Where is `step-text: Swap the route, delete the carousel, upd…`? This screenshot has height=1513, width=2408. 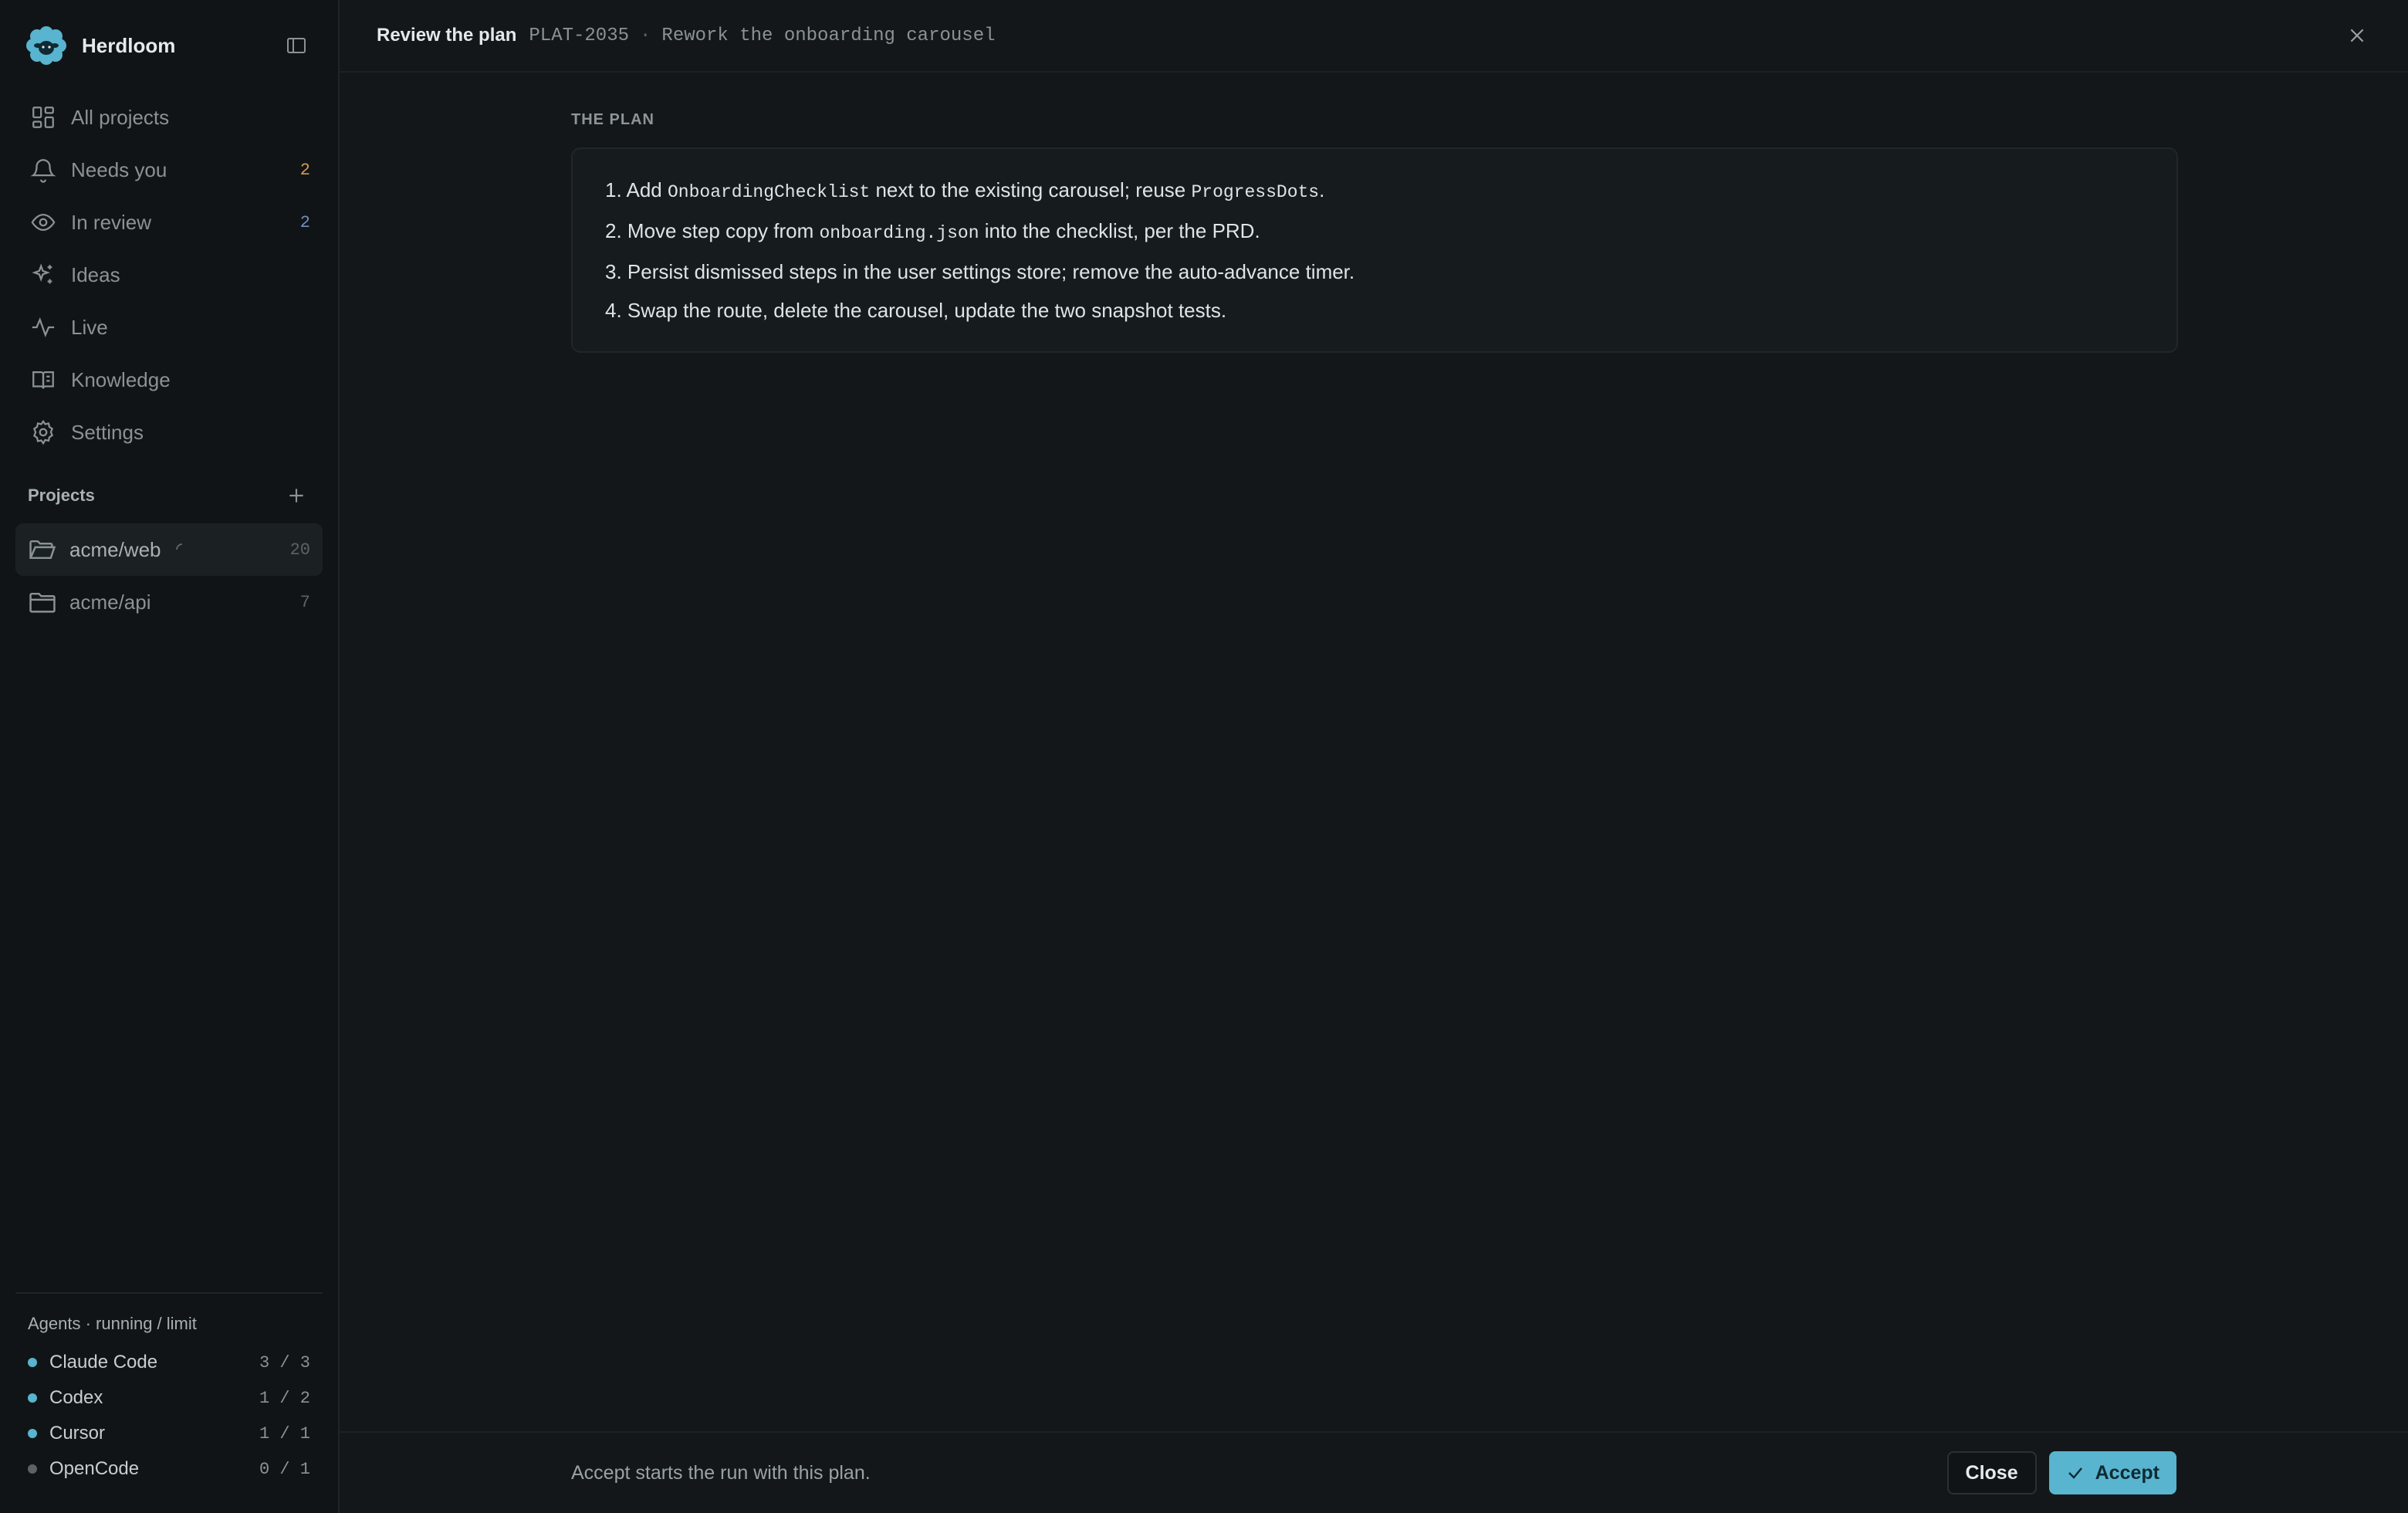
step-text: Swap the route, delete the carousel, upd… is located at coordinates (927, 310).